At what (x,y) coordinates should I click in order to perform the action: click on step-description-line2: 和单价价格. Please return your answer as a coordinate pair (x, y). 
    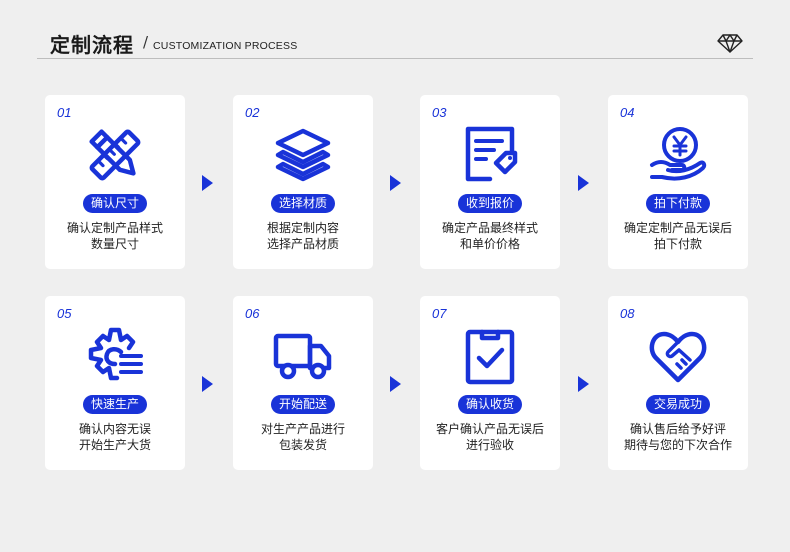
    Looking at the image, I should click on (489, 244).